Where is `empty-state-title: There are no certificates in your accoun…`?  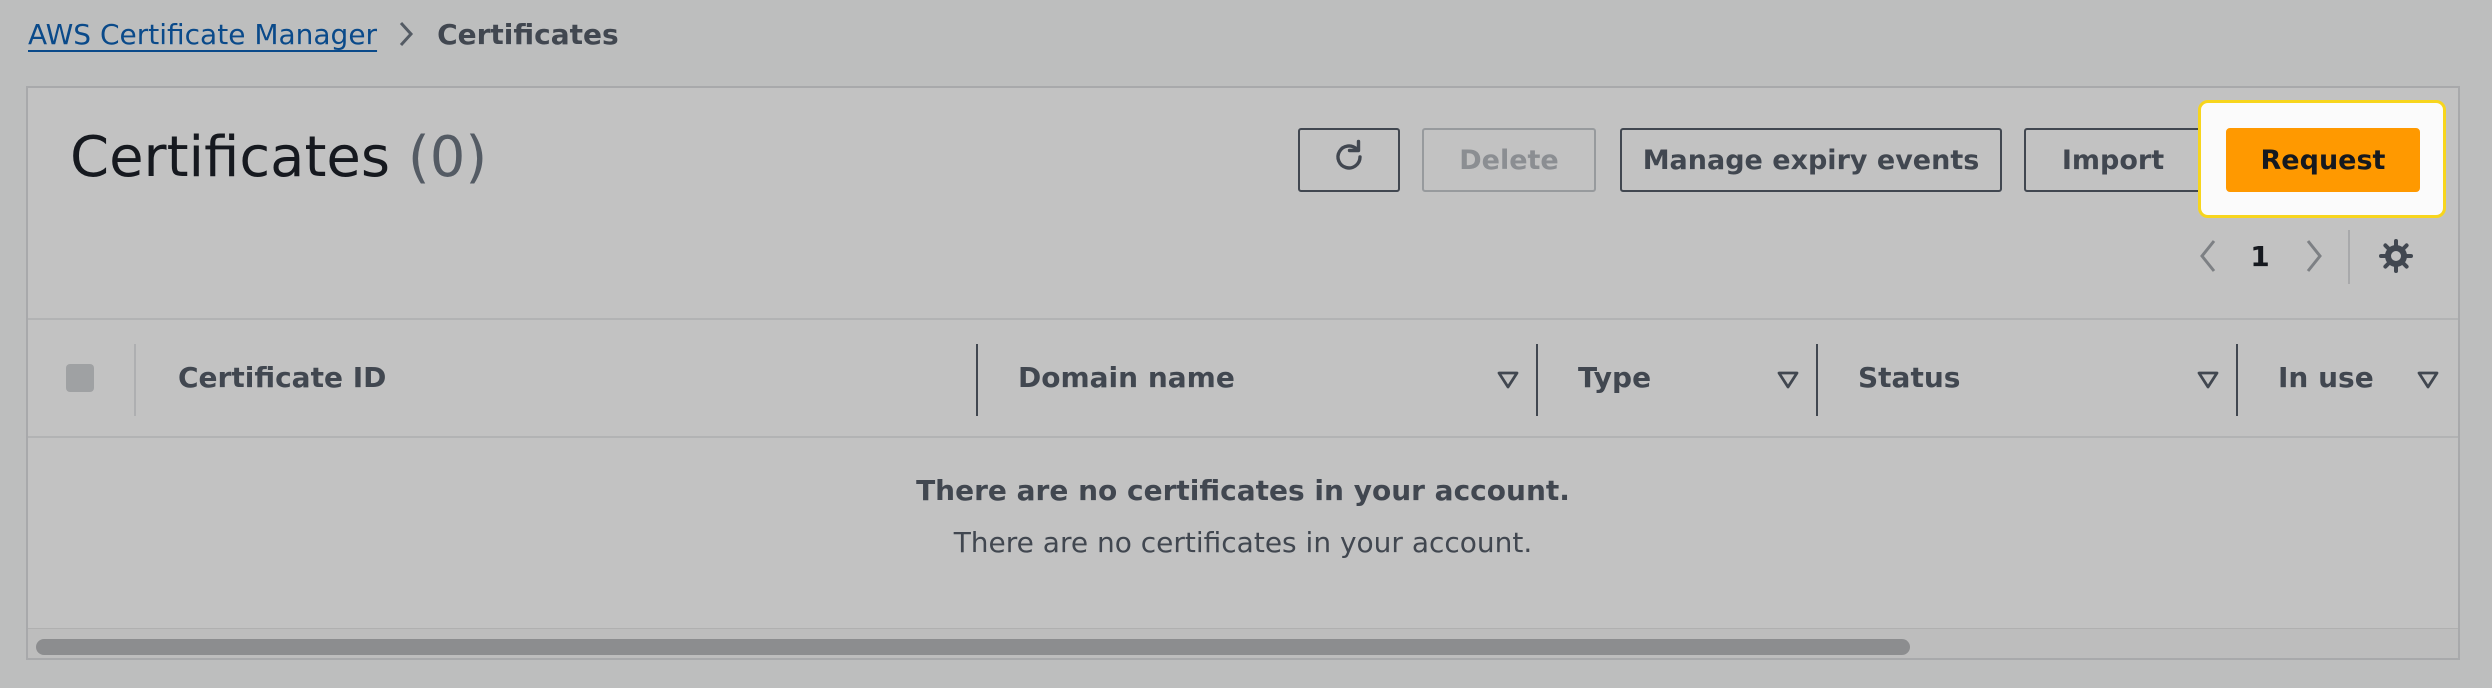
empty-state-title: There are no certificates in your accoun… is located at coordinates (1243, 490).